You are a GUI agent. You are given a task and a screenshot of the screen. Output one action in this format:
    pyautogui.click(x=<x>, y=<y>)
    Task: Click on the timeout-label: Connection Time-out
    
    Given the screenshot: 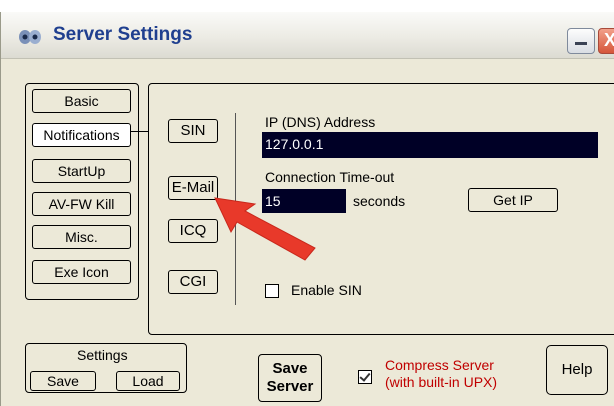 What is the action you would take?
    pyautogui.click(x=330, y=177)
    